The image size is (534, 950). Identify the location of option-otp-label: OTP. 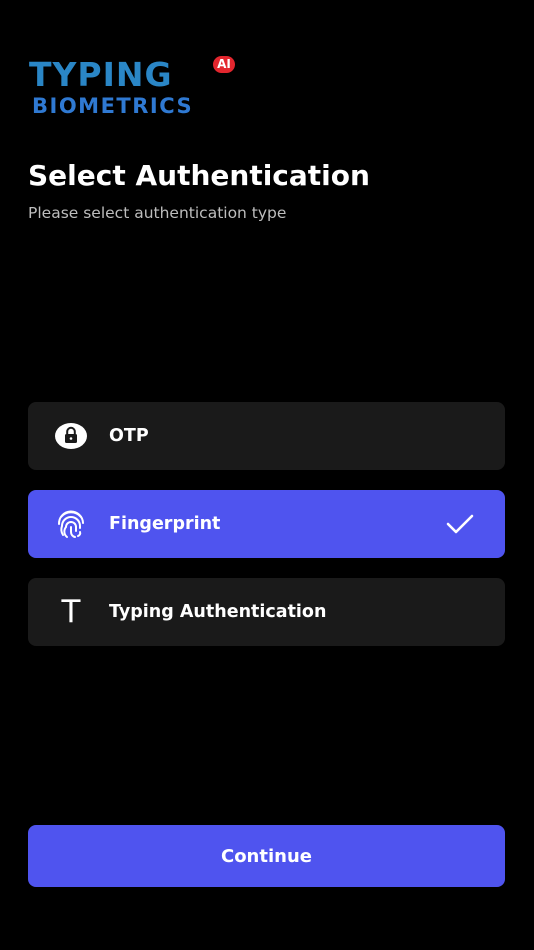
(129, 436).